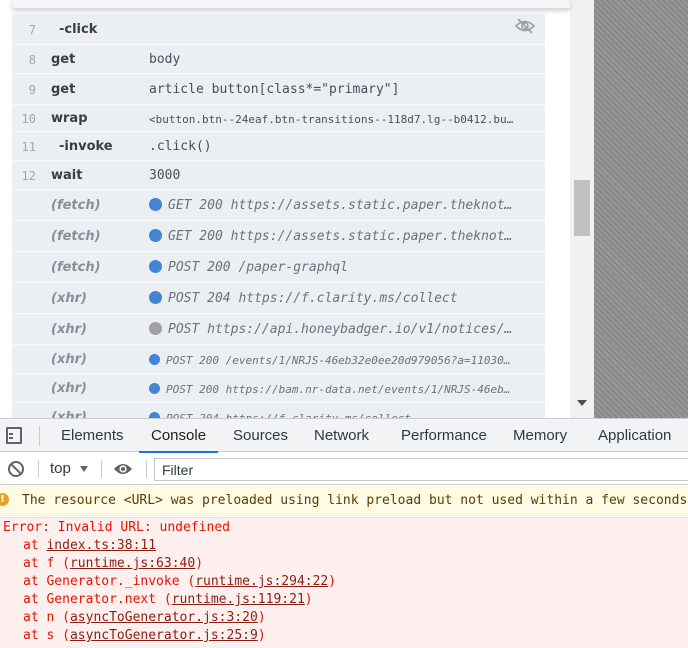  I want to click on command-row: 8 get body, so click(278, 59).